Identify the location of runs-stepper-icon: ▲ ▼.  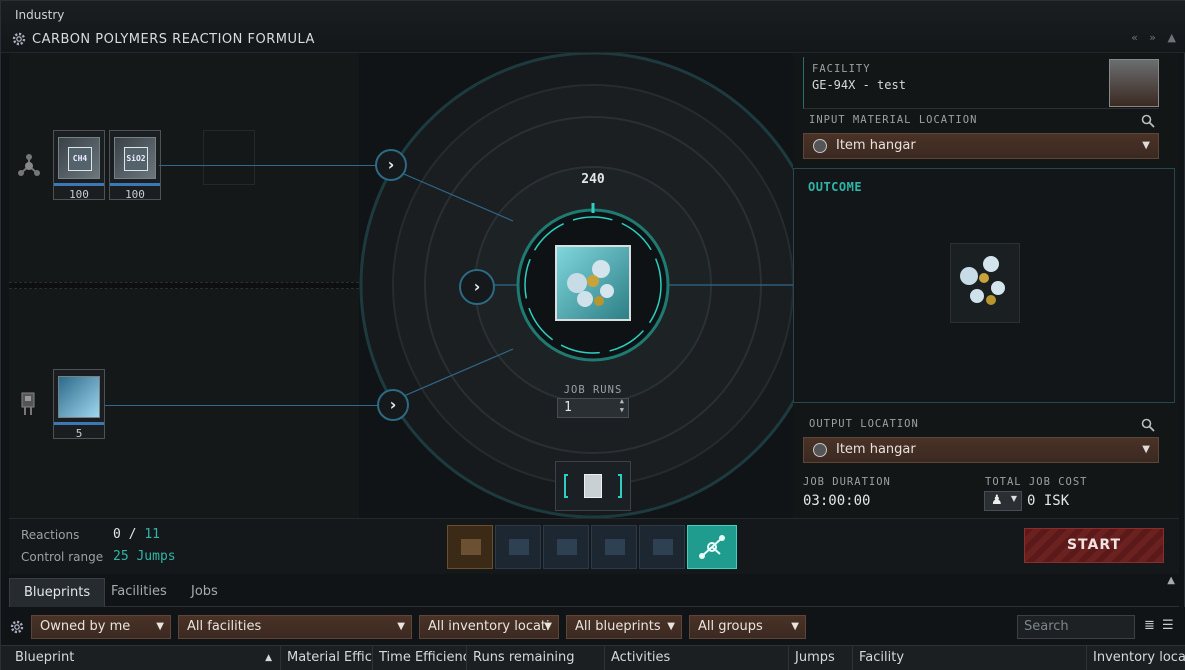
(622, 406).